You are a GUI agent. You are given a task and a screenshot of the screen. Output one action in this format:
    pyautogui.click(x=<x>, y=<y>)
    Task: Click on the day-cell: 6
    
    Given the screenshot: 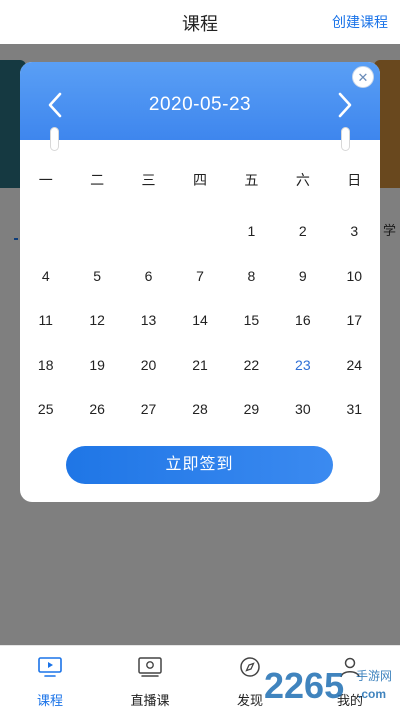 What is the action you would take?
    pyautogui.click(x=148, y=289)
    